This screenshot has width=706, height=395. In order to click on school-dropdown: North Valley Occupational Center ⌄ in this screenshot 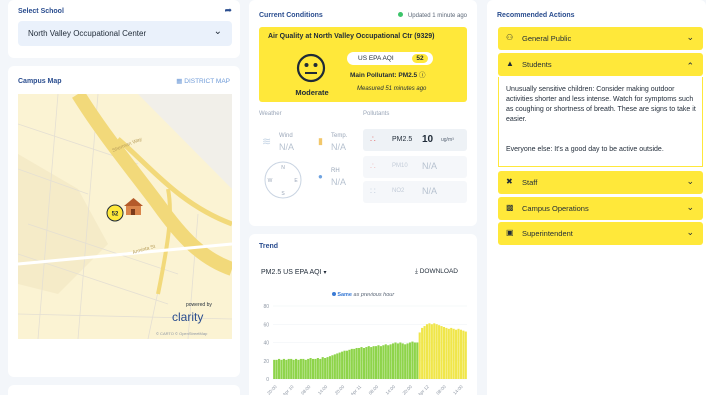, I will do `click(125, 33)`.